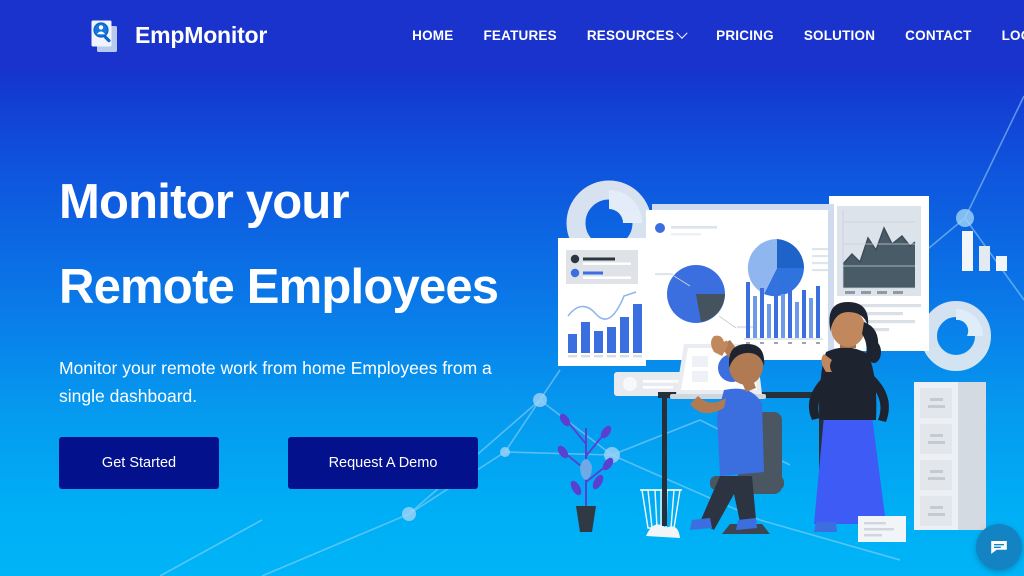  I want to click on nav-login-signup: LOGIN/SIGNUP, so click(1005, 35).